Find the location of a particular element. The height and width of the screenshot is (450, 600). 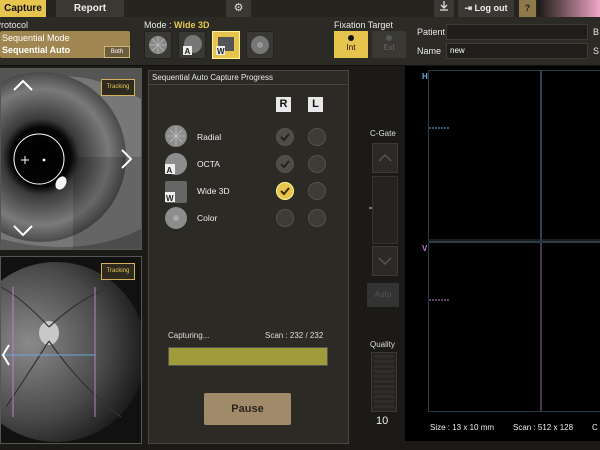

patient-id-field is located at coordinates (517, 32).